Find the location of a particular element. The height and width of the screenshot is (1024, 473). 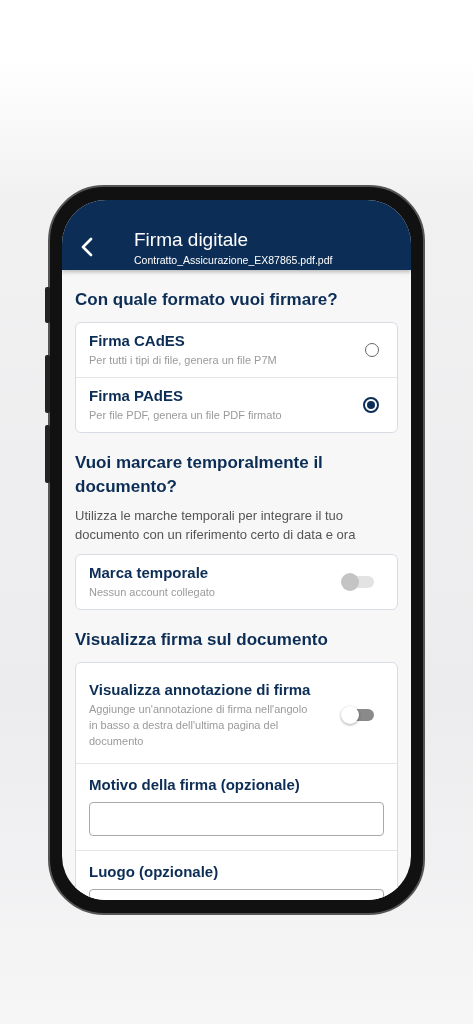

back-icon is located at coordinates (87, 247).